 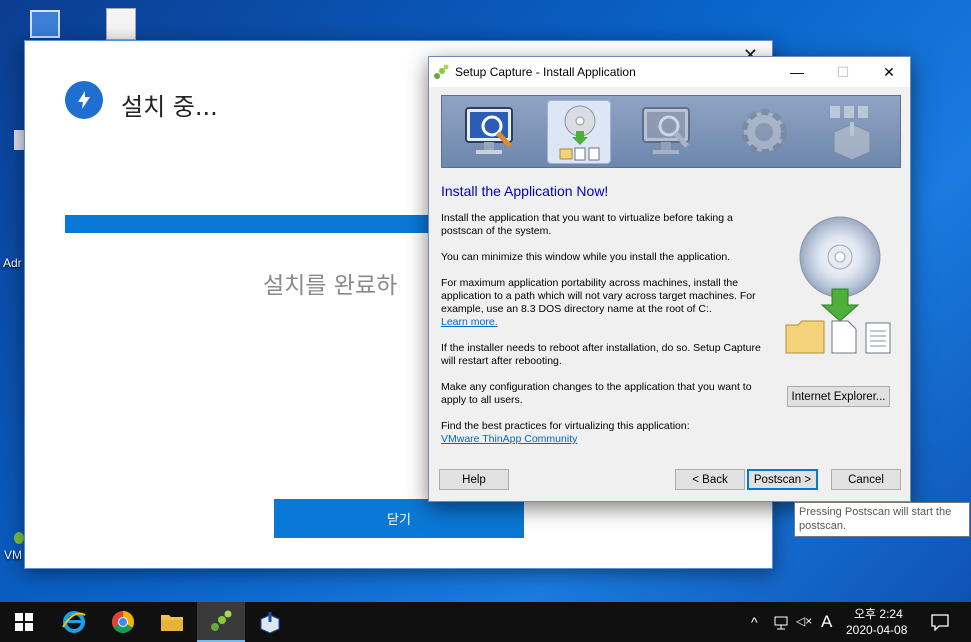 What do you see at coordinates (12, 263) in the screenshot?
I see `desktop-label-admin: Adr` at bounding box center [12, 263].